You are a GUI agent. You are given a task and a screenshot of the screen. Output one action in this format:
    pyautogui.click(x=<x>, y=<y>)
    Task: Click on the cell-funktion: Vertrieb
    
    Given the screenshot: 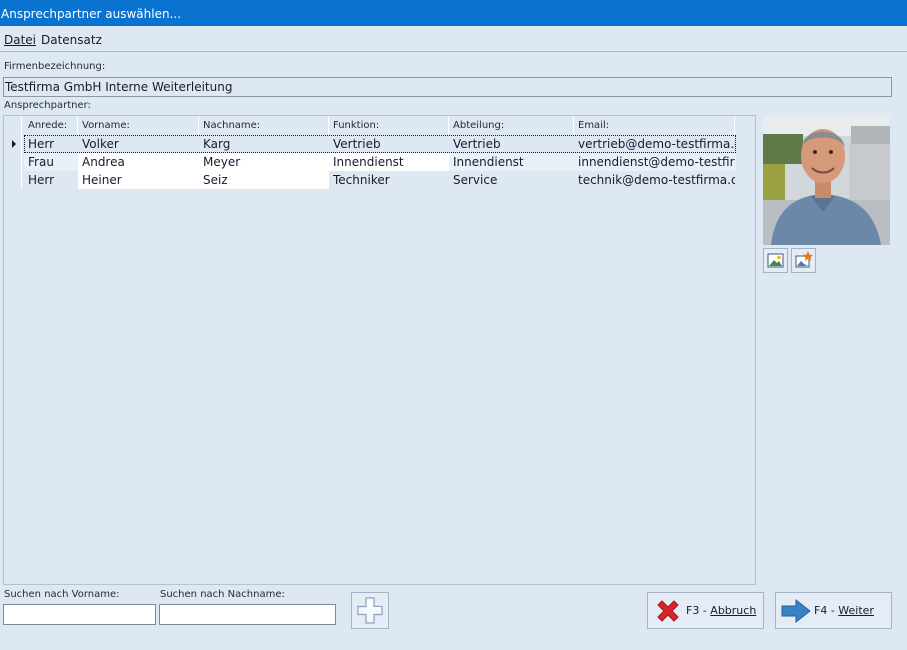 What is the action you would take?
    pyautogui.click(x=357, y=144)
    